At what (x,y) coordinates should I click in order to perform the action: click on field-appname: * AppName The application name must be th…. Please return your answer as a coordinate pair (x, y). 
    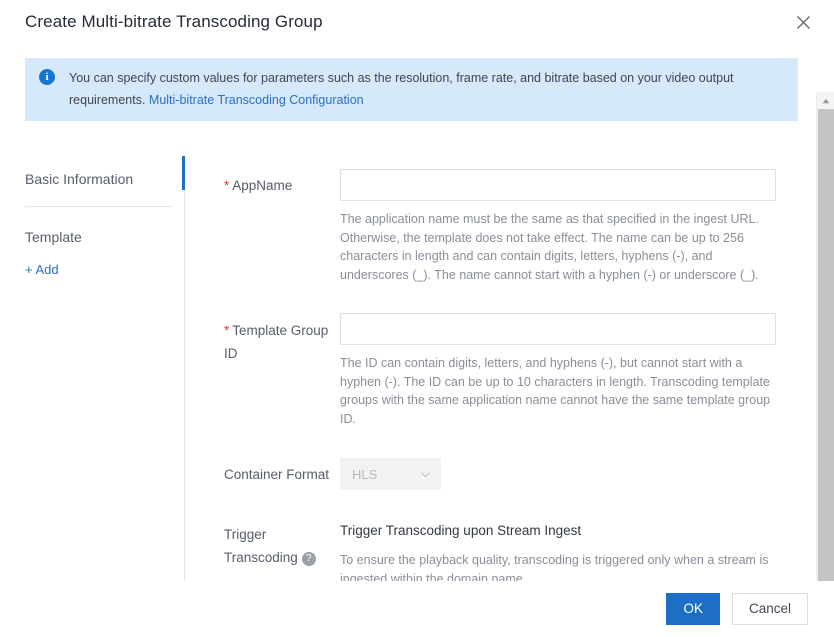
    Looking at the image, I should click on (529, 226).